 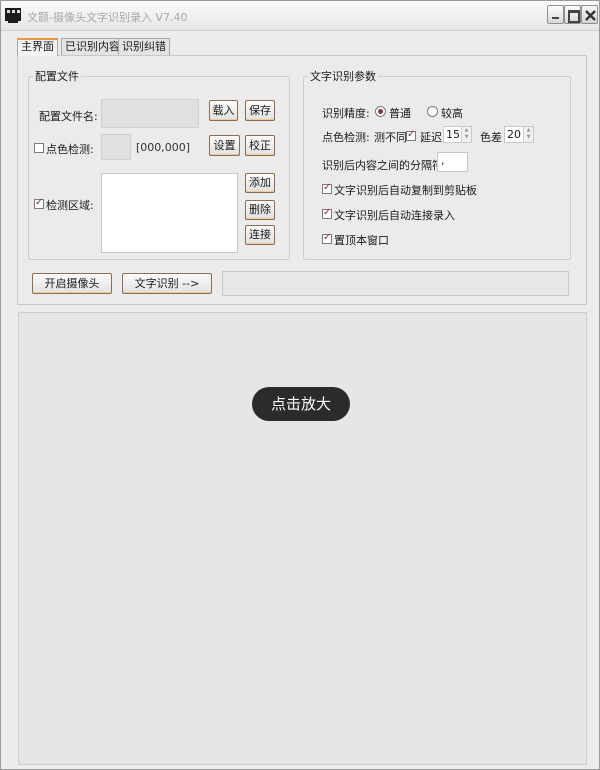 What do you see at coordinates (260, 110) in the screenshot?
I see `save-button: 保存` at bounding box center [260, 110].